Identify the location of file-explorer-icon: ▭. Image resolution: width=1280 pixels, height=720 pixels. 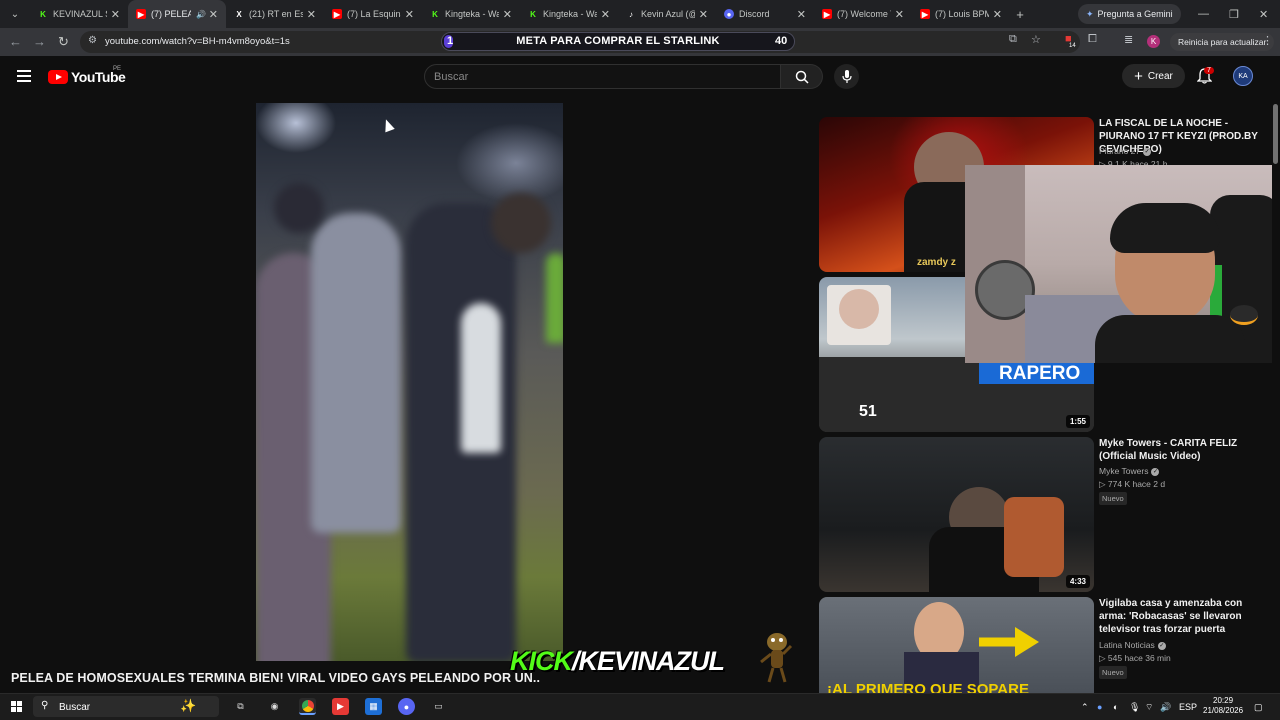
(438, 706).